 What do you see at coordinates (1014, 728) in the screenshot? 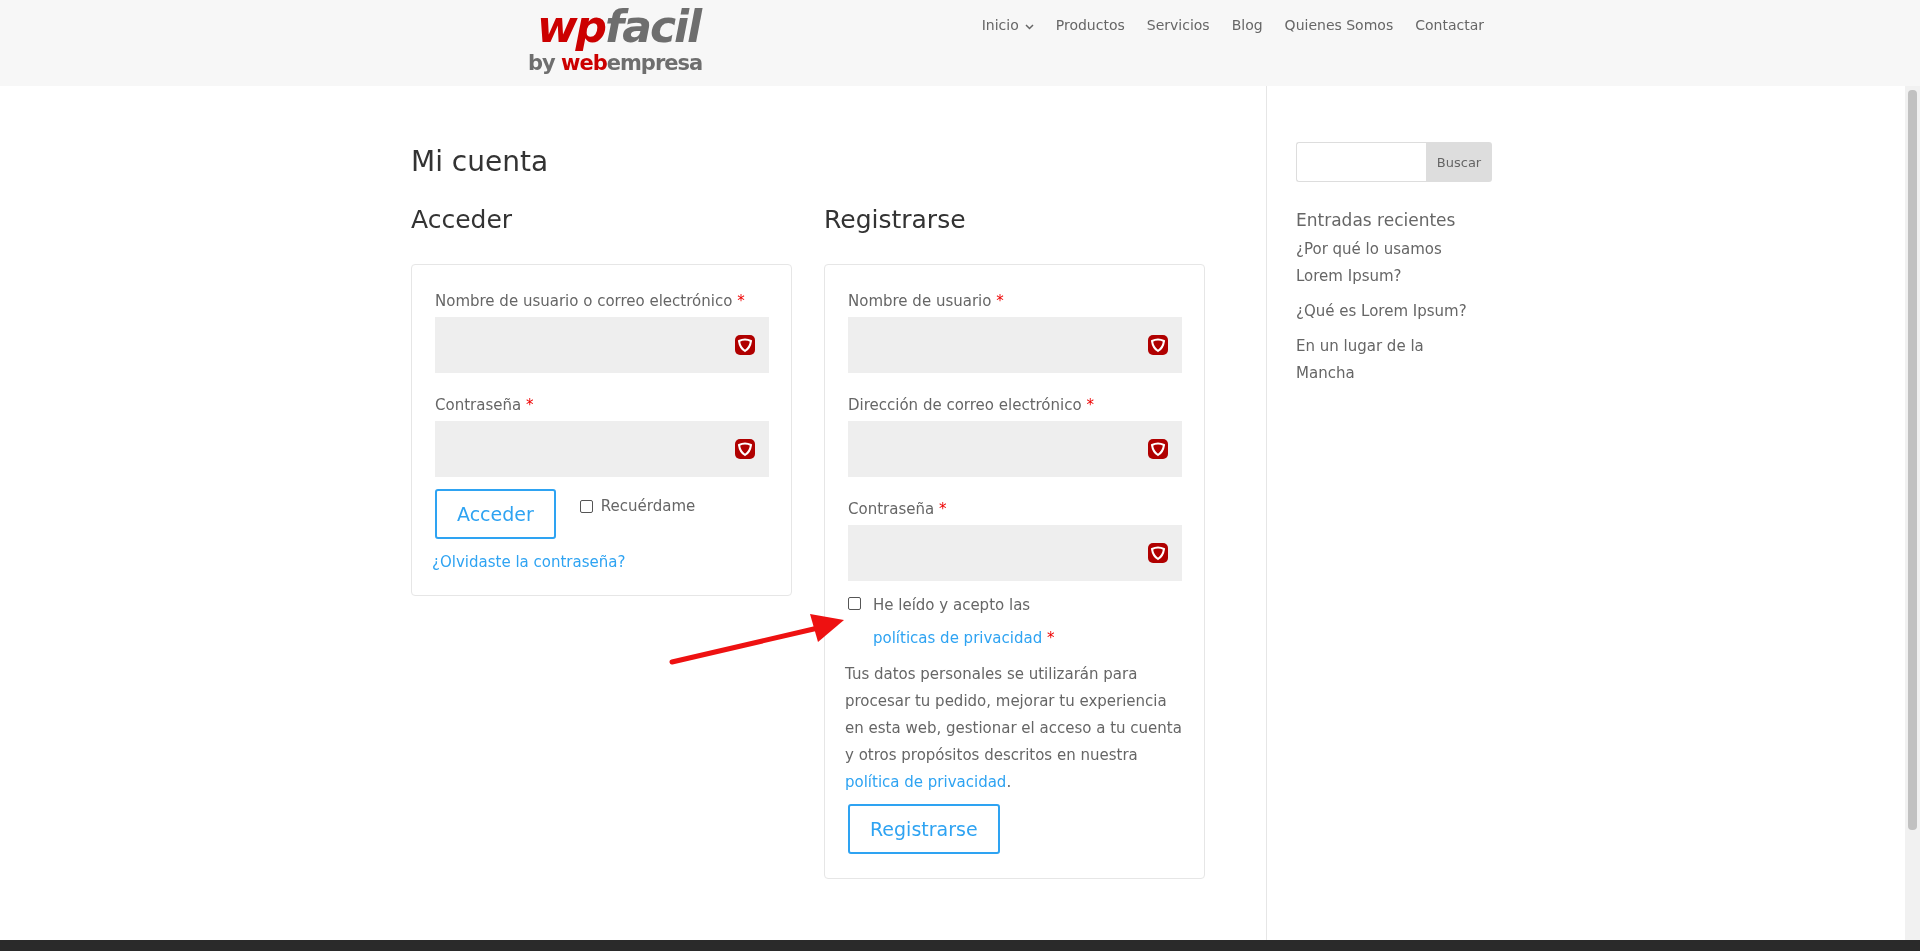
I see `privacy-notice: Tus datos personales se utilizarán para procesar tu pedido, mejorar tu experiencia en esta web, gestionar el acceso a tu cuenta y otros propósitos descritos en nuestra política de privacidad.` at bounding box center [1014, 728].